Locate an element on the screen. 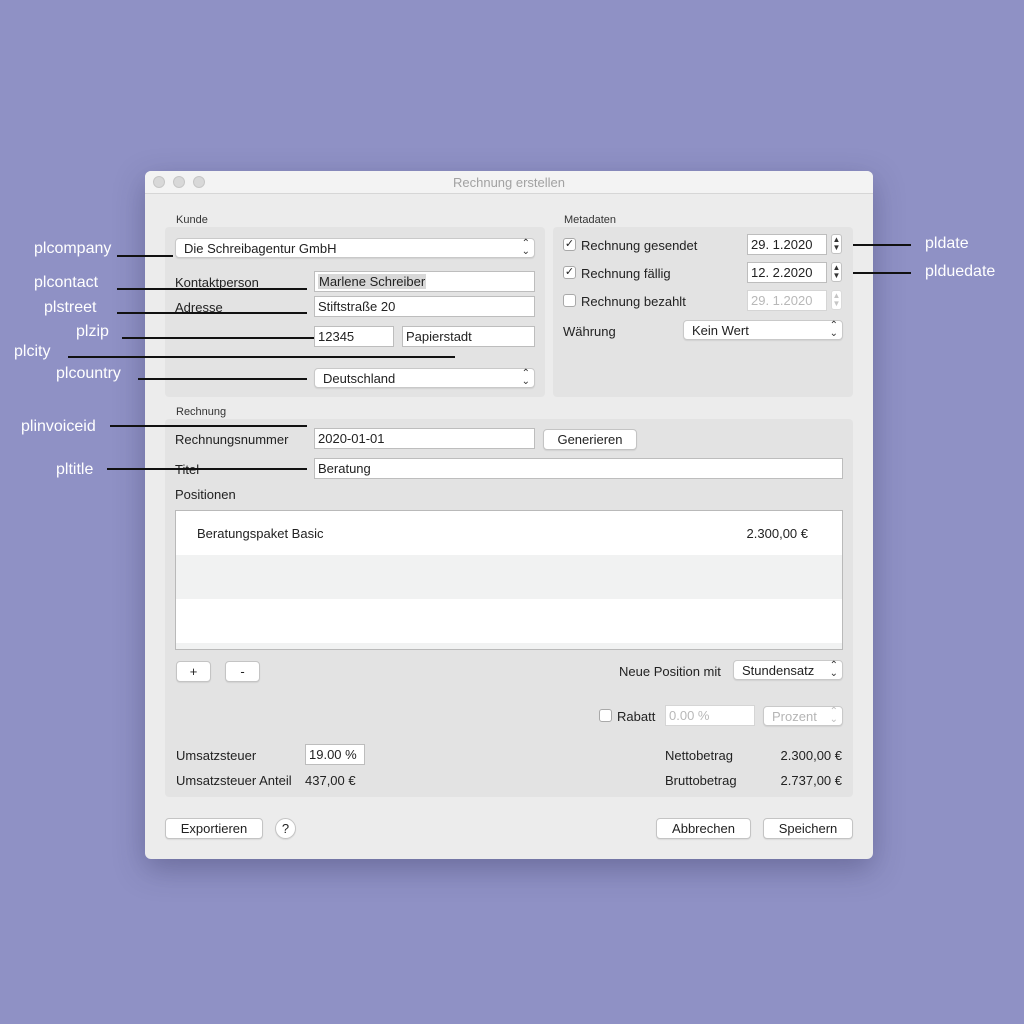  annotation-plstreet: plstreet is located at coordinates (70, 307).